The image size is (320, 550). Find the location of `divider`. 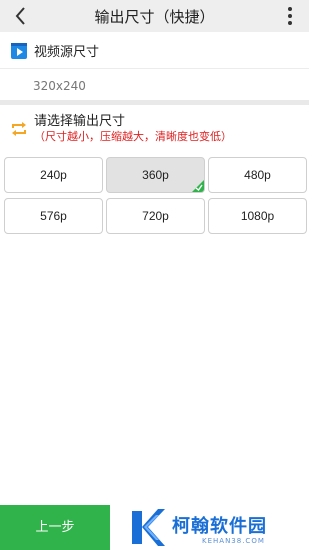

divider is located at coordinates (154, 68).